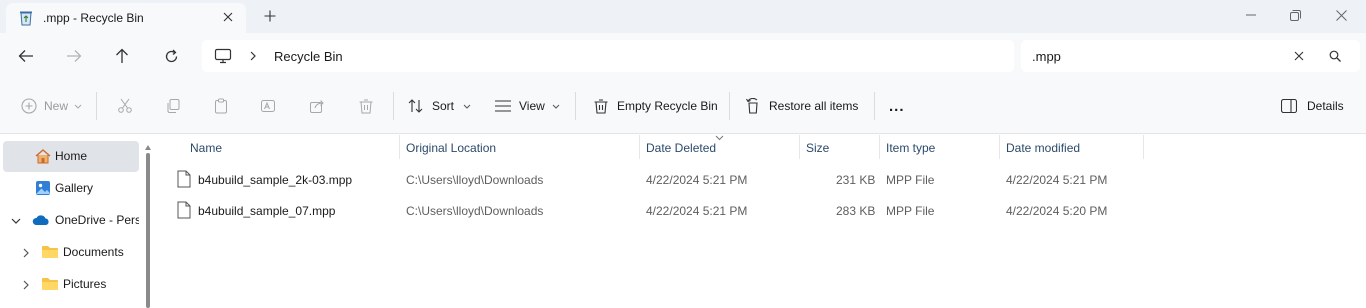 This screenshot has width=1366, height=308. What do you see at coordinates (275, 180) in the screenshot?
I see `file-name: b4ubuild_sample_2k-03.mpp` at bounding box center [275, 180].